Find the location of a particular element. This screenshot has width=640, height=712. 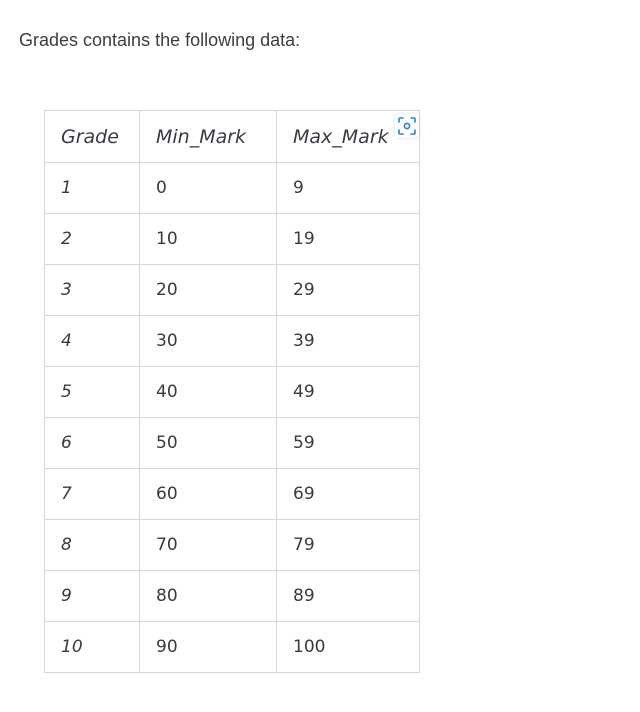

table-row: 7 60 69 is located at coordinates (232, 494).